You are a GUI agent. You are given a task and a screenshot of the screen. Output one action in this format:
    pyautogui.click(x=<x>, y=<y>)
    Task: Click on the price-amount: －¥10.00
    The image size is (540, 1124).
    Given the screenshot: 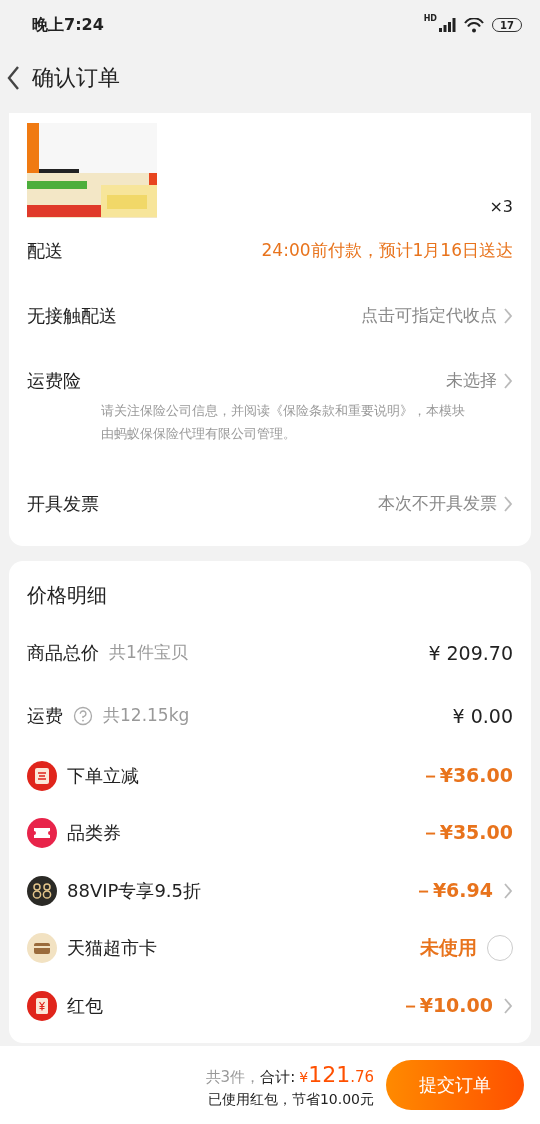 What is the action you would take?
    pyautogui.click(x=446, y=1005)
    